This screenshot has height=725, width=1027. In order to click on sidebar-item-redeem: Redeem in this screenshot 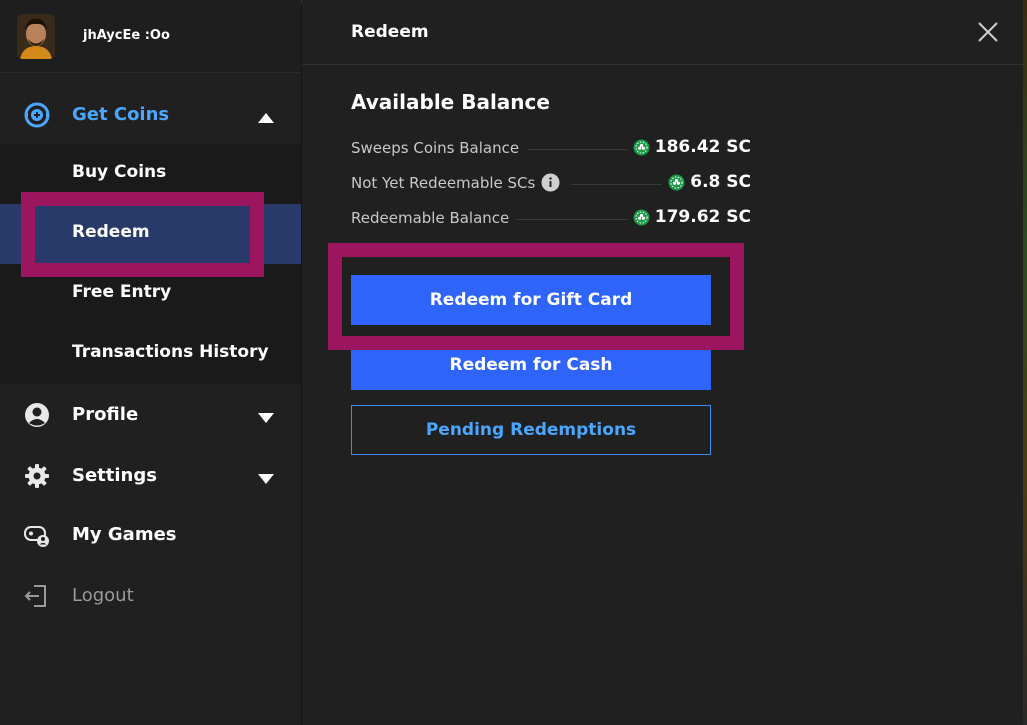, I will do `click(150, 234)`.